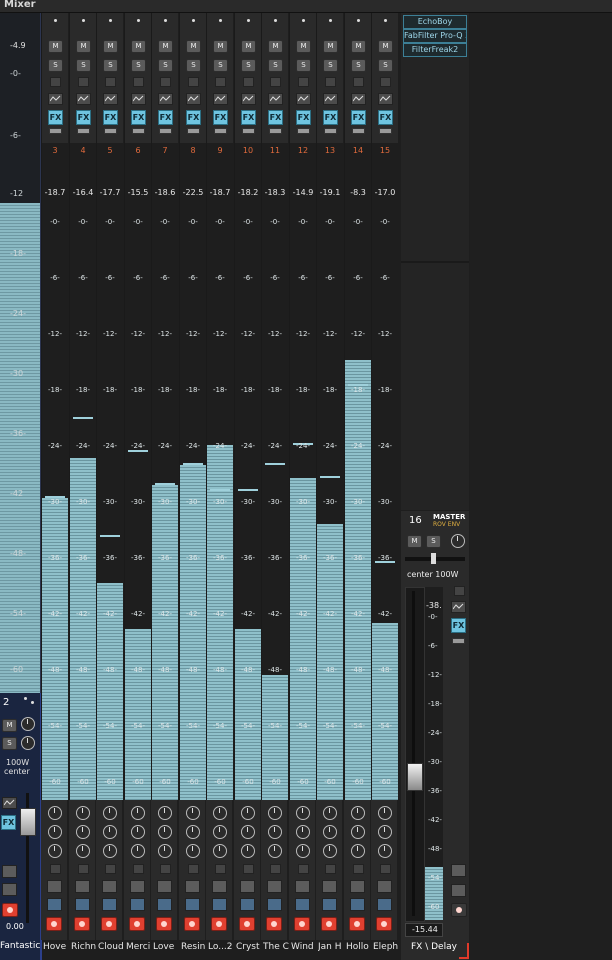 This screenshot has width=612, height=960. What do you see at coordinates (249, 947) in the screenshot?
I see `track-name: Cryst` at bounding box center [249, 947].